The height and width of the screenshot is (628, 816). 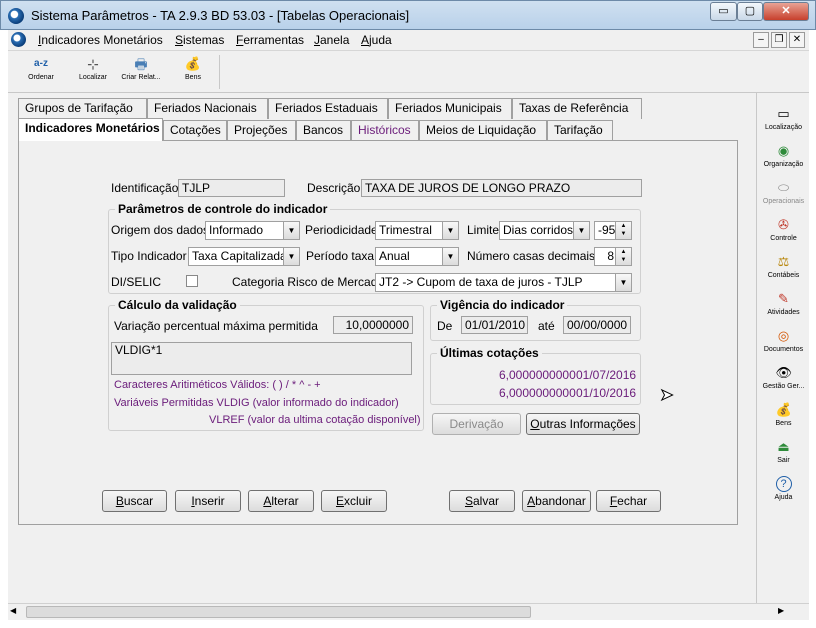 What do you see at coordinates (16, 16) in the screenshot?
I see `app-icon` at bounding box center [16, 16].